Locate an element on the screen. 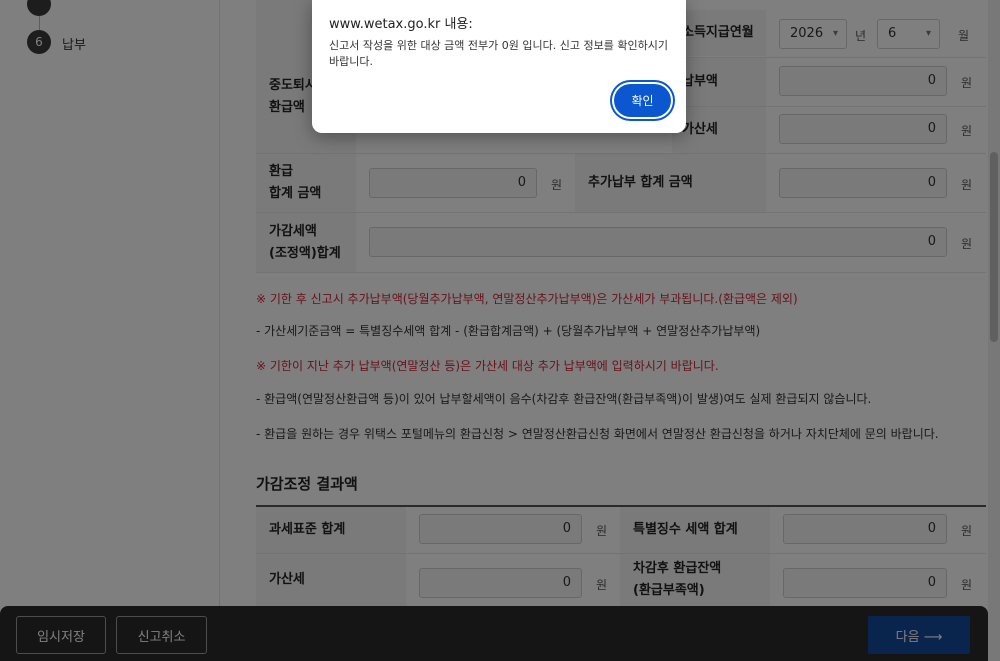 The height and width of the screenshot is (661, 1000). refund-total-label: 환급 합계 금액 is located at coordinates (306, 183).